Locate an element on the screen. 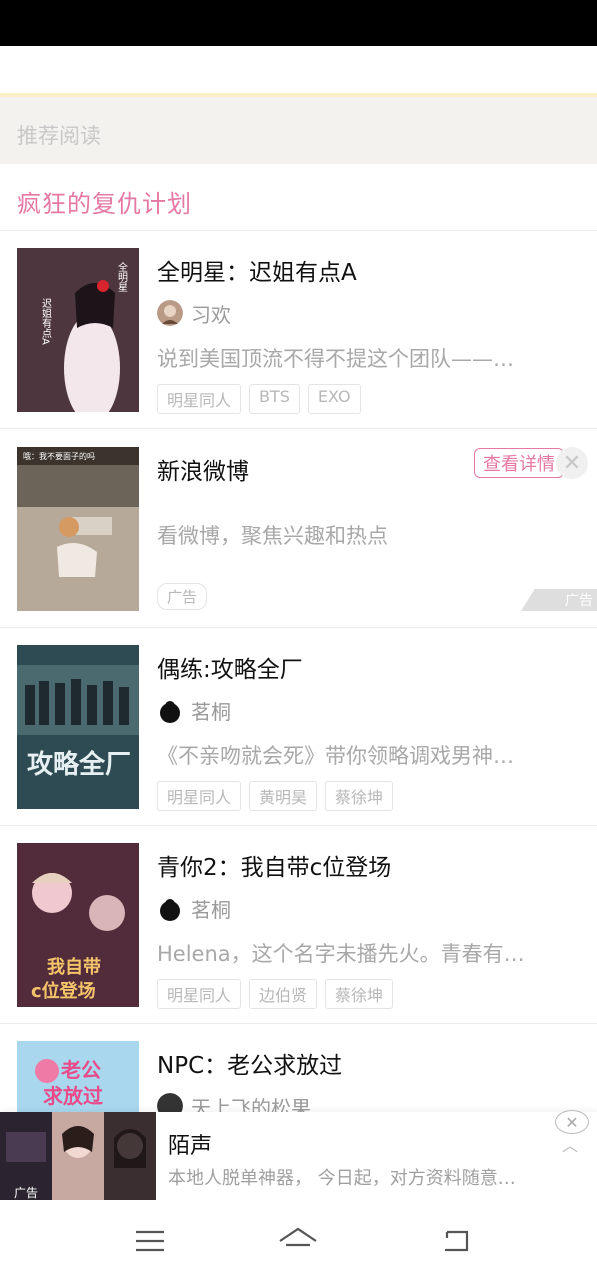 The width and height of the screenshot is (597, 1280). tag: BTS is located at coordinates (274, 399).